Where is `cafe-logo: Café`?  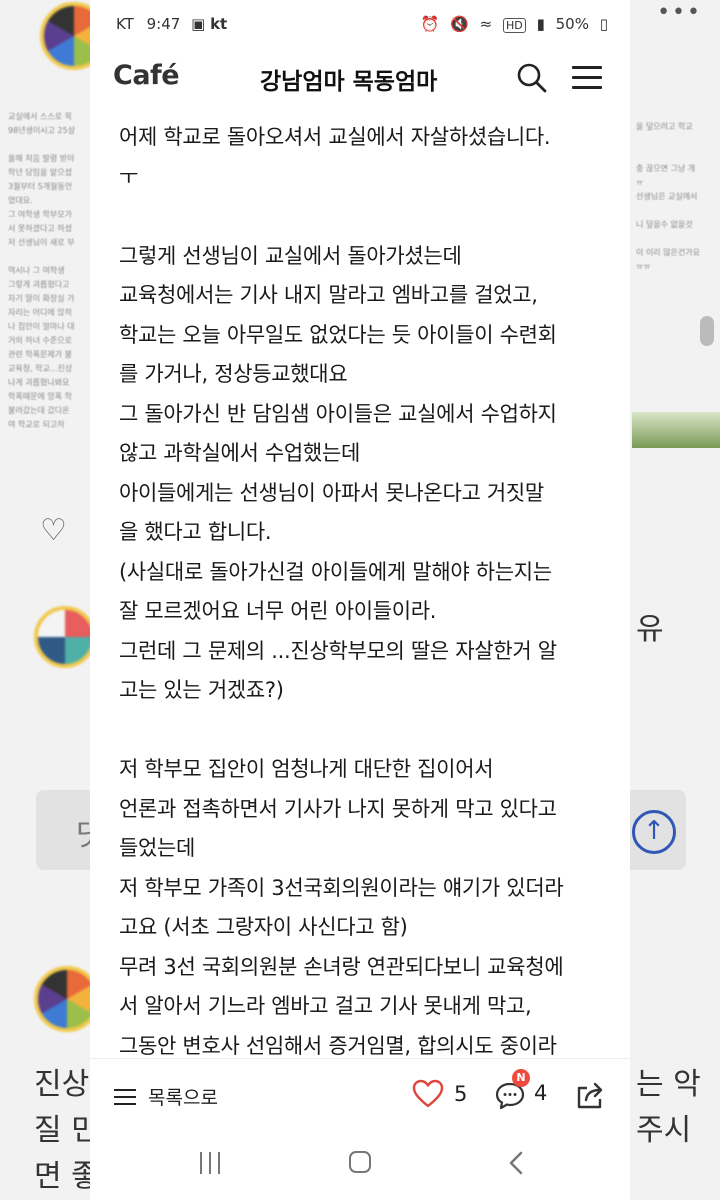 cafe-logo: Café is located at coordinates (146, 75).